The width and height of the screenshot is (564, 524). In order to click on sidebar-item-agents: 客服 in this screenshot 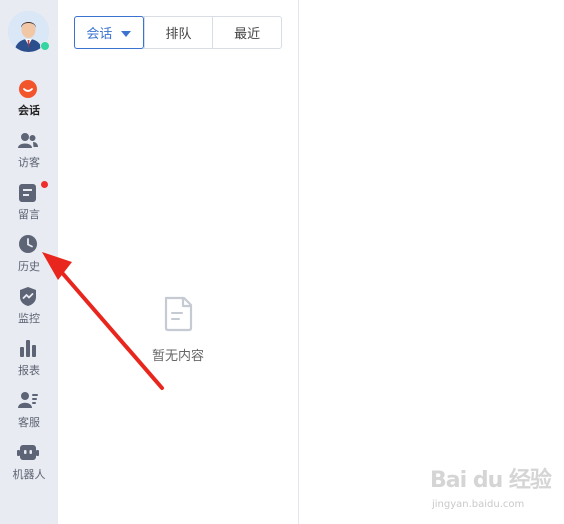, I will do `click(29, 416)`.